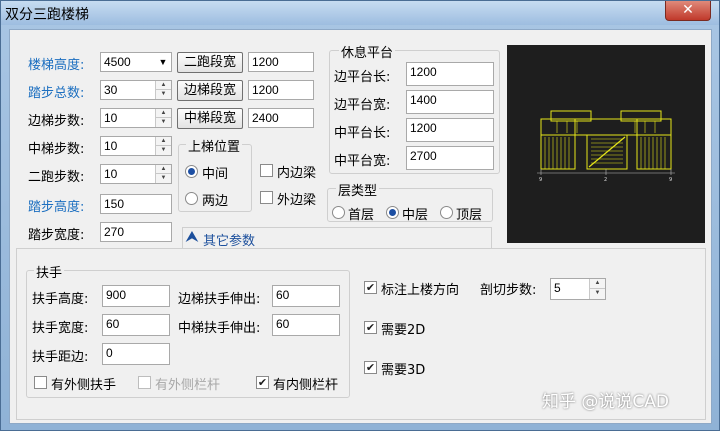 Image resolution: width=720 pixels, height=431 pixels. I want to click on double-chevron-up-icon: ⮝, so click(192, 237).